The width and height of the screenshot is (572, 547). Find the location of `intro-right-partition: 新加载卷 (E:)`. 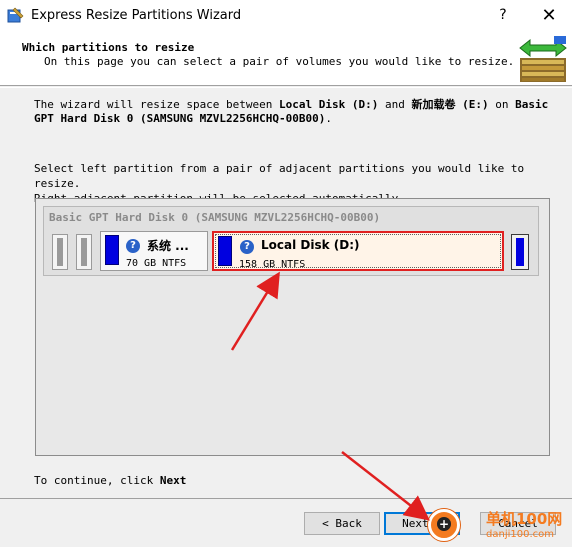

intro-right-partition: 新加载卷 (E:) is located at coordinates (450, 104).